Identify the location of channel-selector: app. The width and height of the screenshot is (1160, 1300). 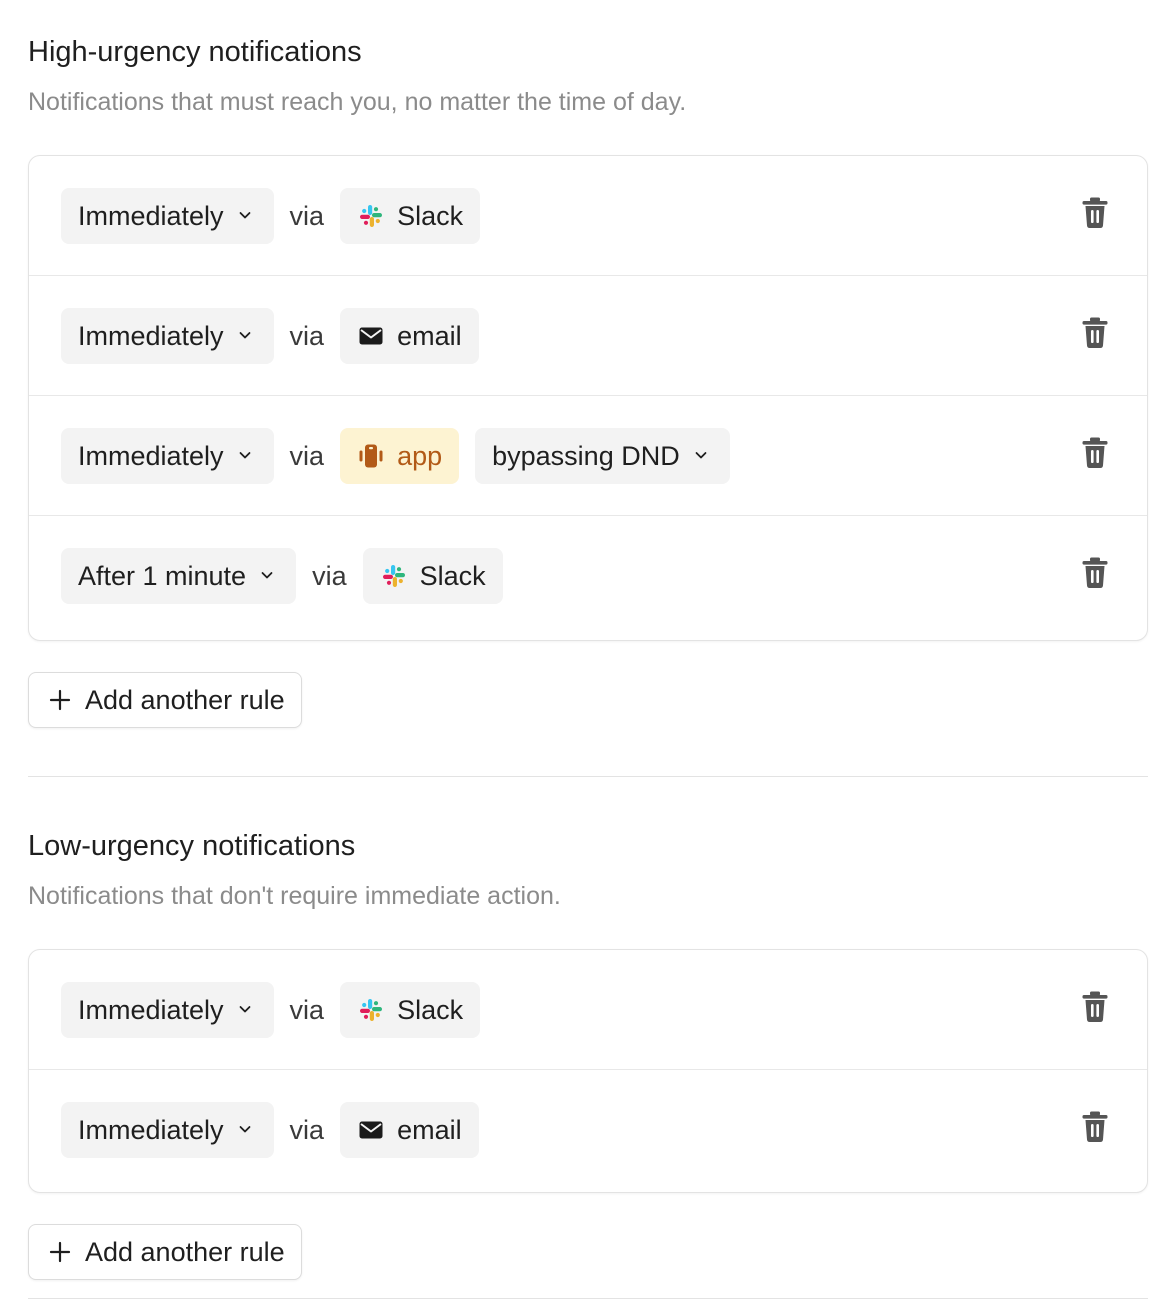
(400, 456).